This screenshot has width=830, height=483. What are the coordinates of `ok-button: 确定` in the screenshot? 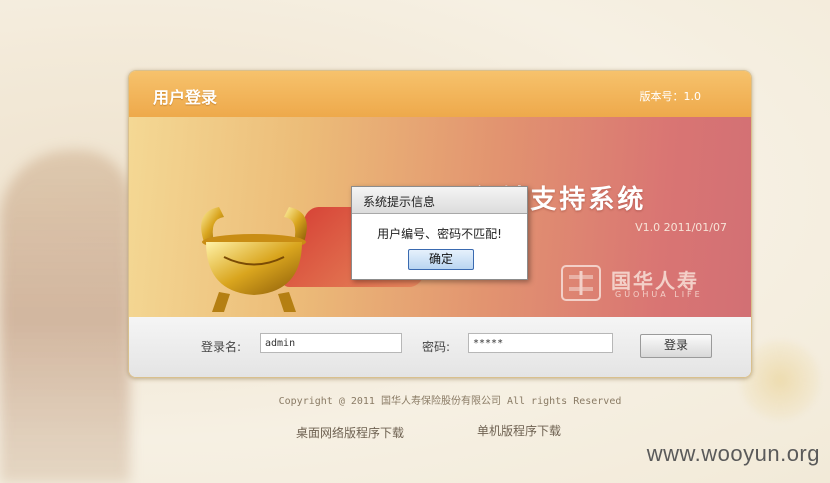 It's located at (441, 259).